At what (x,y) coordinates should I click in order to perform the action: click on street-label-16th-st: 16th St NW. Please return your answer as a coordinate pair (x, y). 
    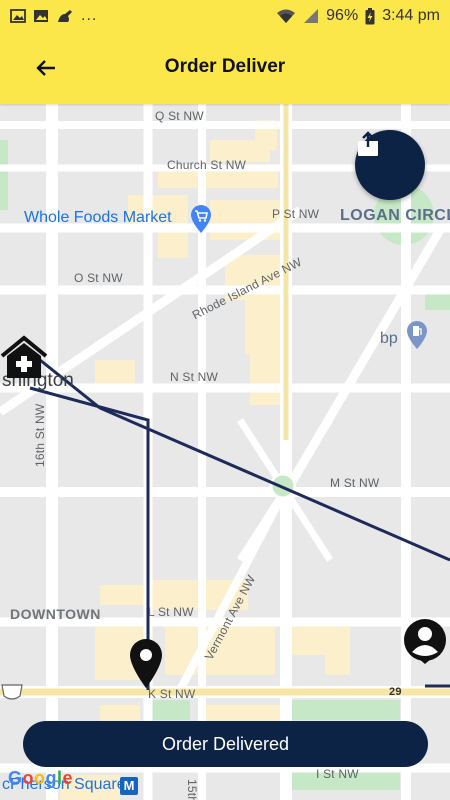
    Looking at the image, I should click on (40, 435).